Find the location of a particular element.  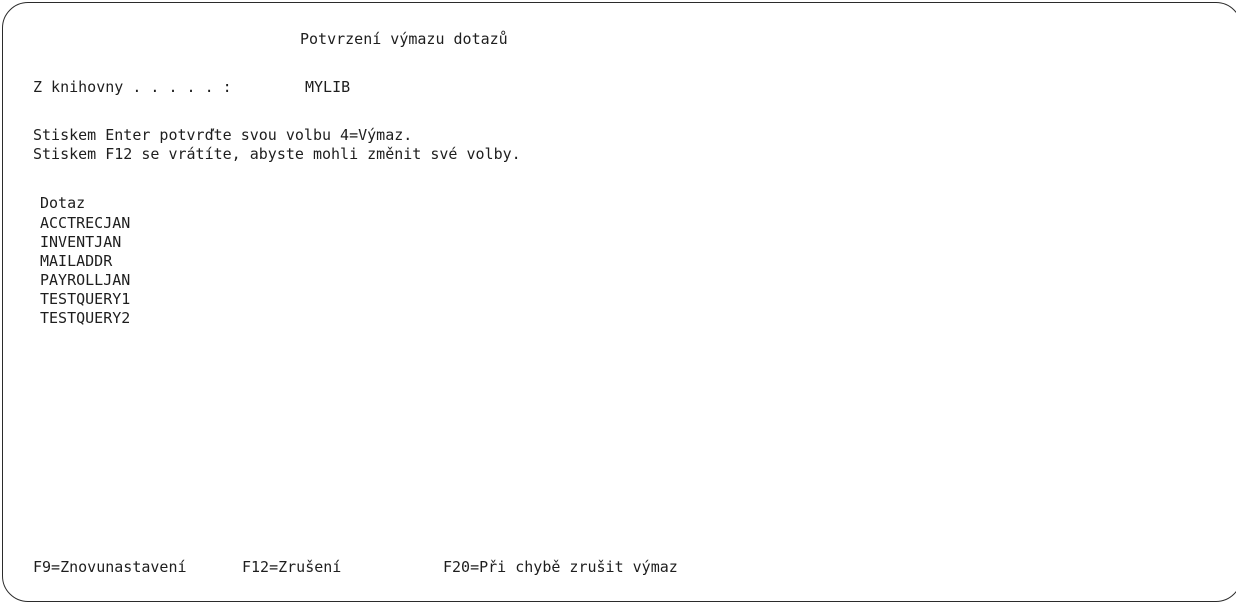

f9-reset-key: F9=Znovunastavení is located at coordinates (110, 567).